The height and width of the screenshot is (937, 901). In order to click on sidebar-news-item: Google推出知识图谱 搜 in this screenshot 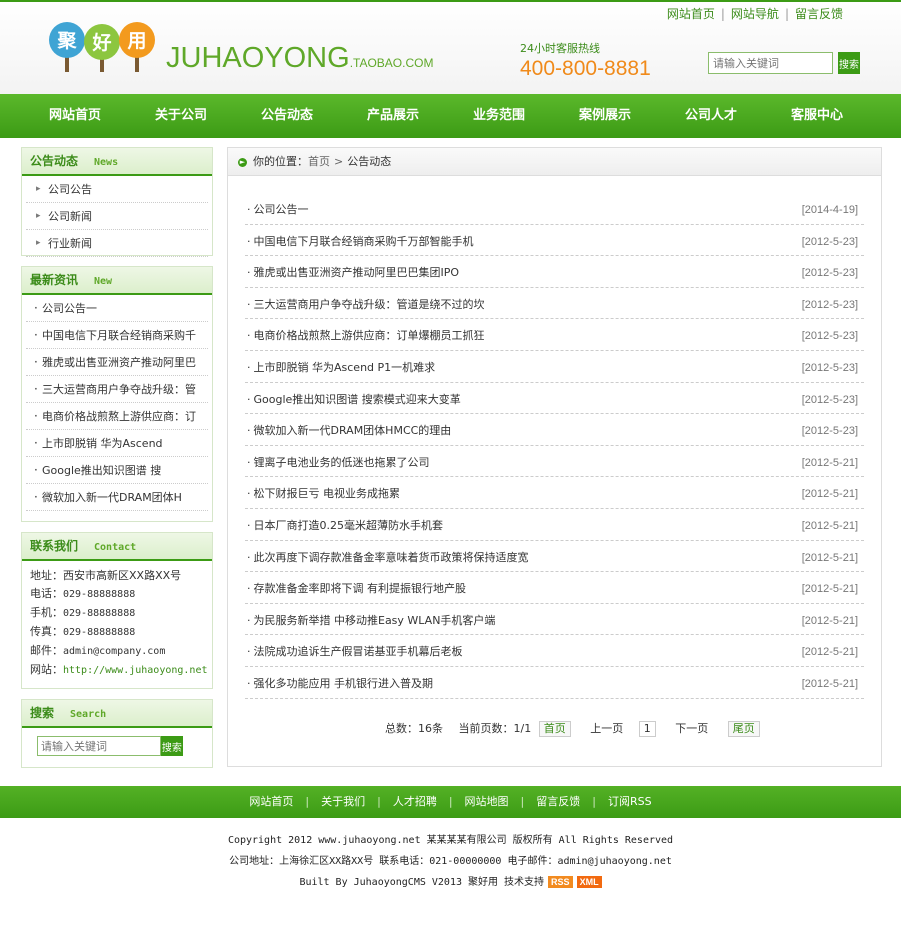, I will do `click(117, 470)`.